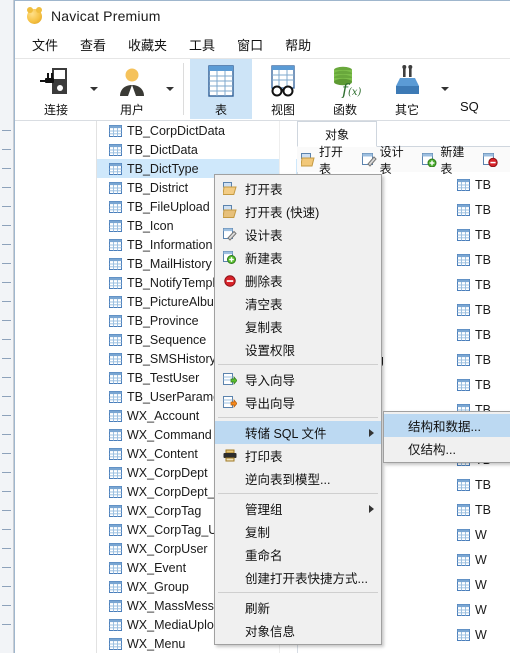 The image size is (510, 653). What do you see at coordinates (56, 89) in the screenshot?
I see `ribbon-button-connection: 连接` at bounding box center [56, 89].